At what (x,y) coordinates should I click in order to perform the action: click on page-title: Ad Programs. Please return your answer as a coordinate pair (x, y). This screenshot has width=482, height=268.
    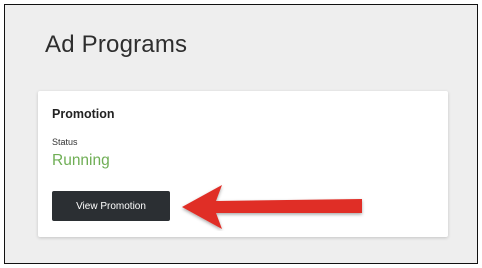
    Looking at the image, I should click on (116, 44).